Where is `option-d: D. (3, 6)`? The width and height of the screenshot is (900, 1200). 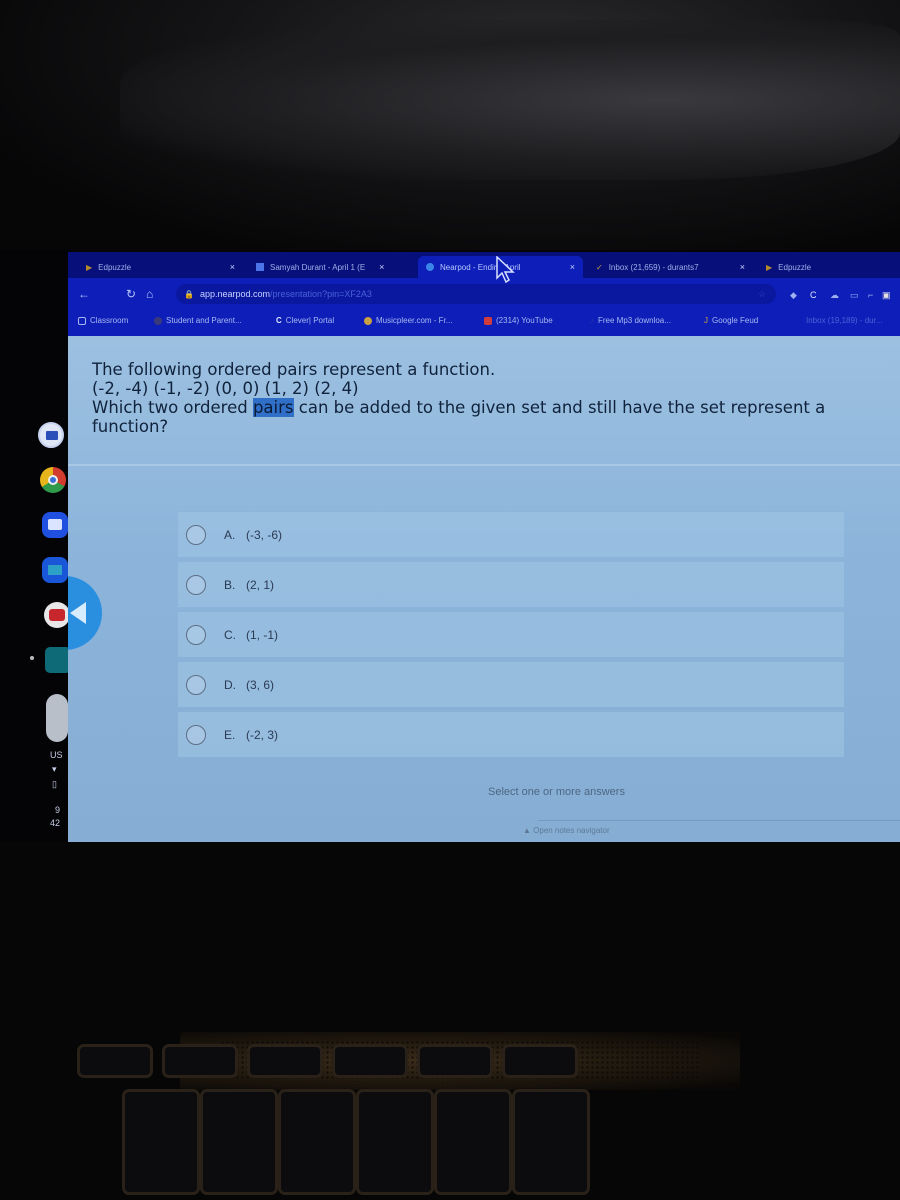 option-d: D. (3, 6) is located at coordinates (511, 684).